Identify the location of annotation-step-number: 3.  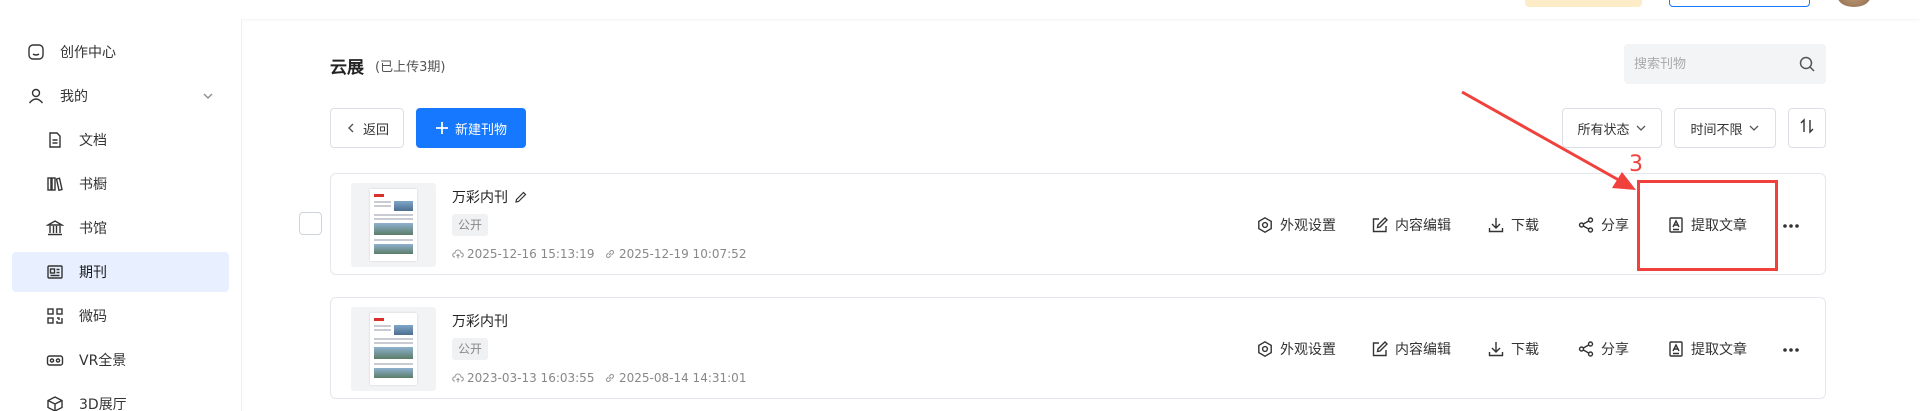
(1636, 164).